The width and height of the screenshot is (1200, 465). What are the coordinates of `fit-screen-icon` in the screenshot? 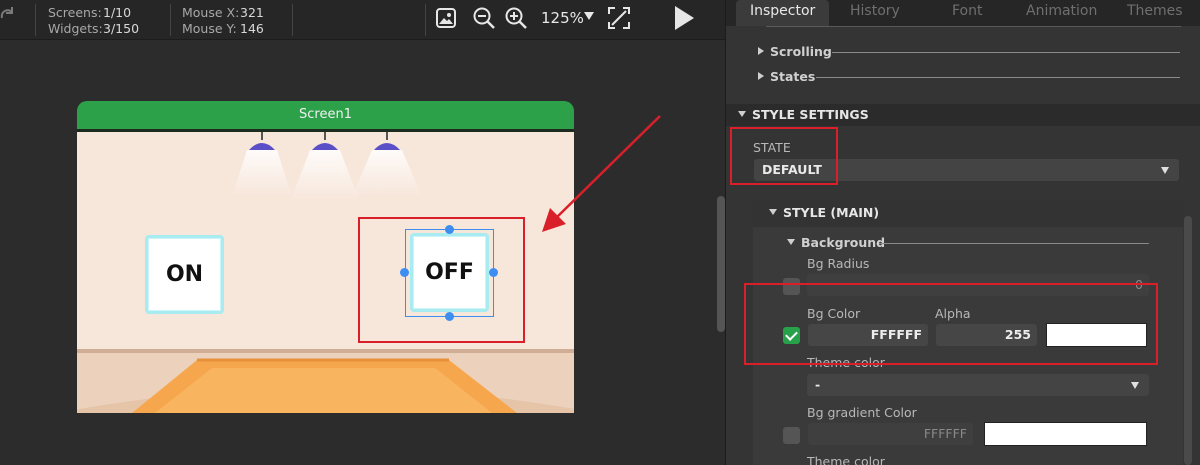 It's located at (619, 18).